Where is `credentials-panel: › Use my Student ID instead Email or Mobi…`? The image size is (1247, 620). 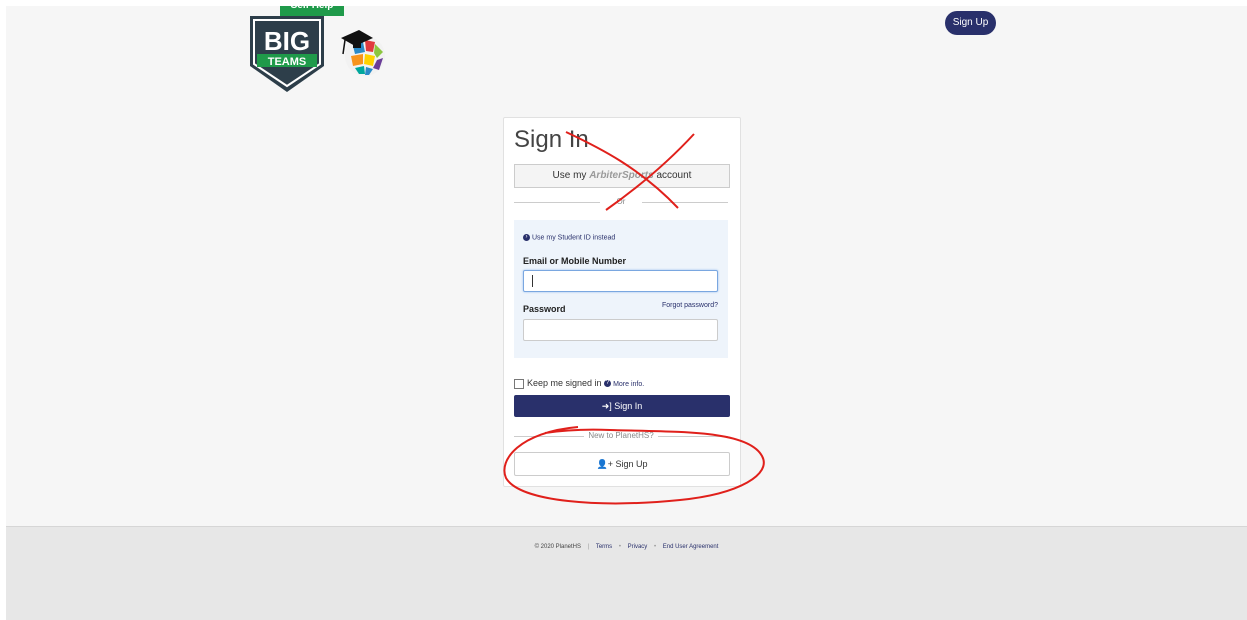
credentials-panel: › Use my Student ID instead Email or Mobi… is located at coordinates (621, 289).